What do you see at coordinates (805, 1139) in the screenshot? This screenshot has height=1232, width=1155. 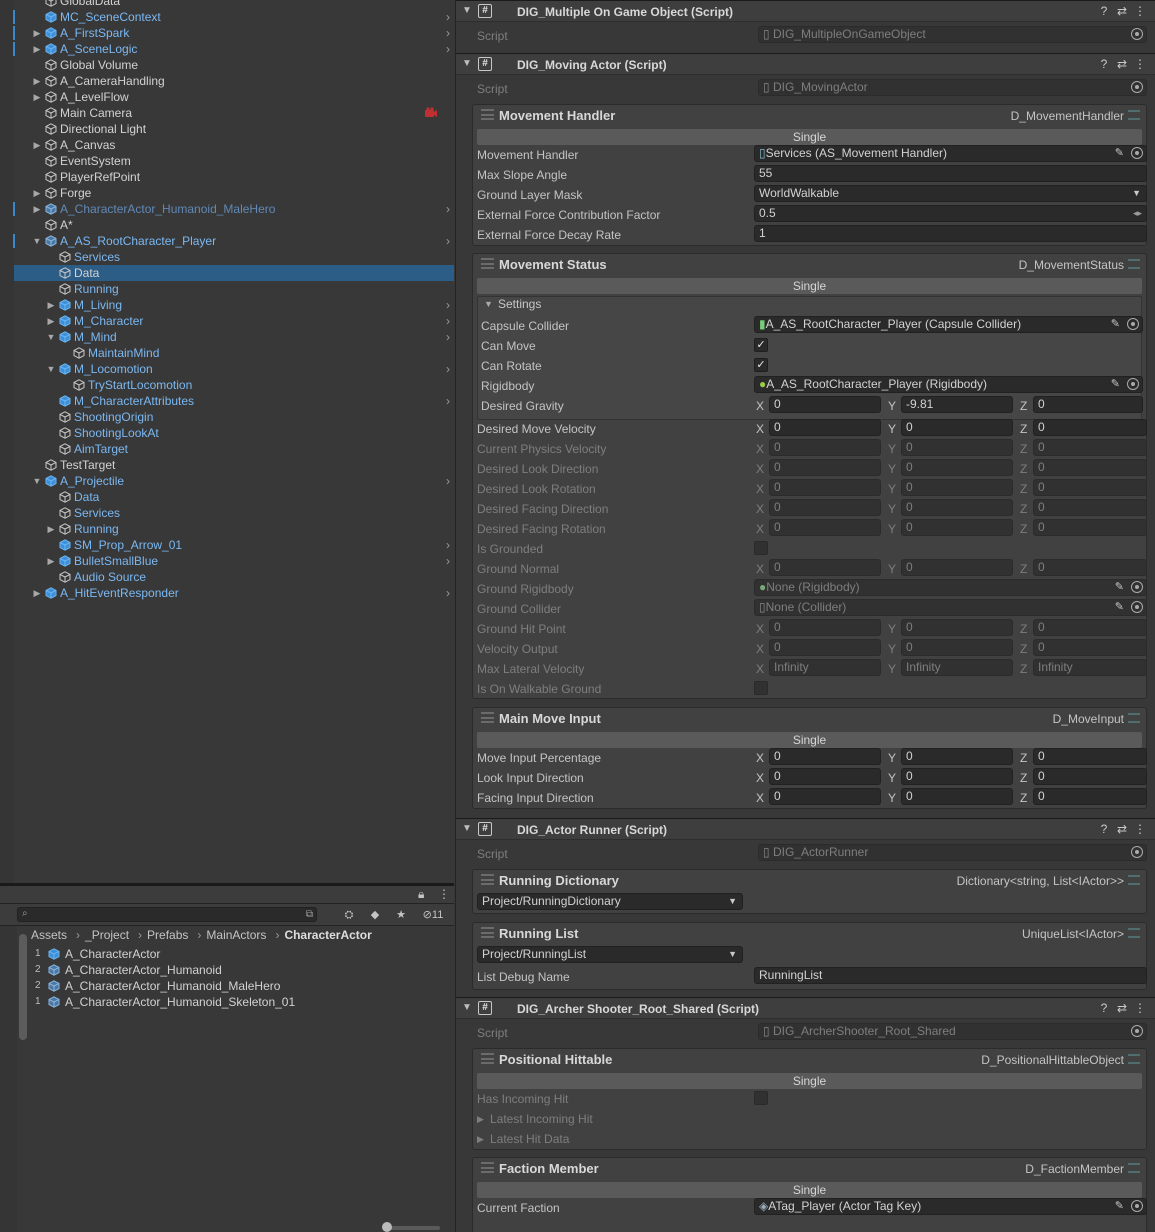 I see `latest-hit-data-row: ▶ Latest Hit Data` at bounding box center [805, 1139].